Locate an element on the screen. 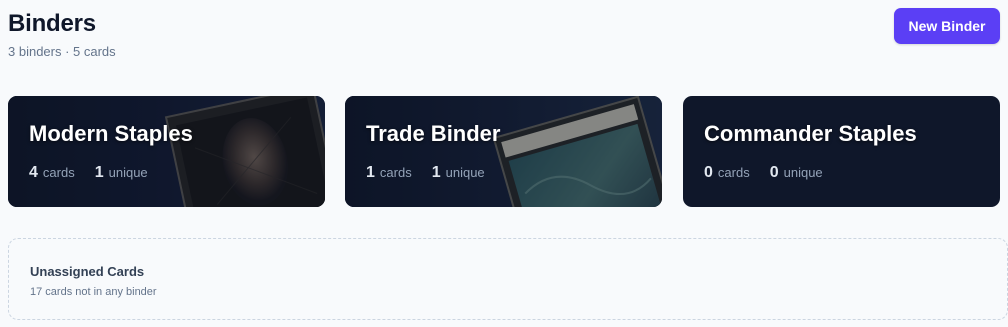  page-header: Binders 3 binders · 5 cards is located at coordinates (62, 34).